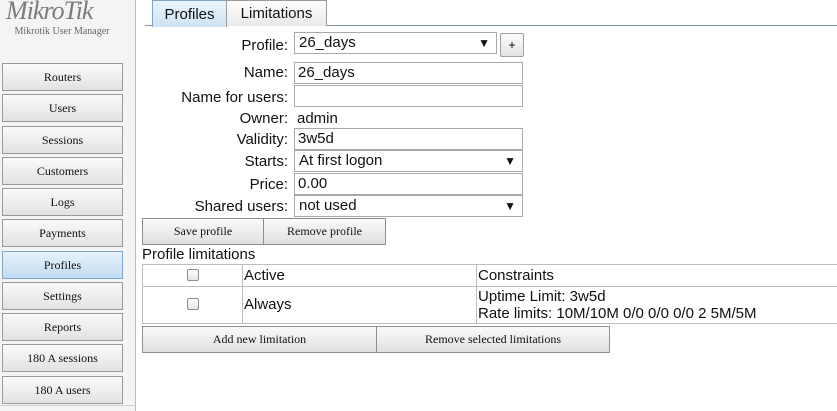 Image resolution: width=837 pixels, height=411 pixels. Describe the element at coordinates (62, 140) in the screenshot. I see `sidebar-item-sessions: Sessions` at that location.